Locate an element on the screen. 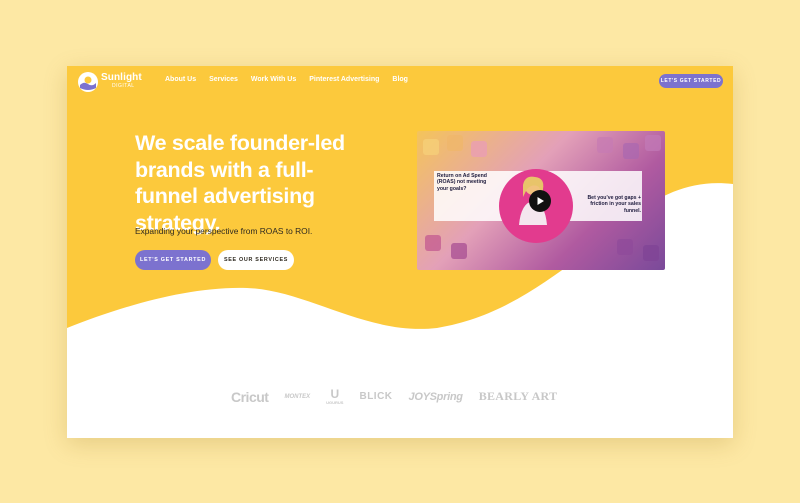 This screenshot has width=800, height=503. client-logo-bearly-art: BEARLY ART is located at coordinates (518, 396).